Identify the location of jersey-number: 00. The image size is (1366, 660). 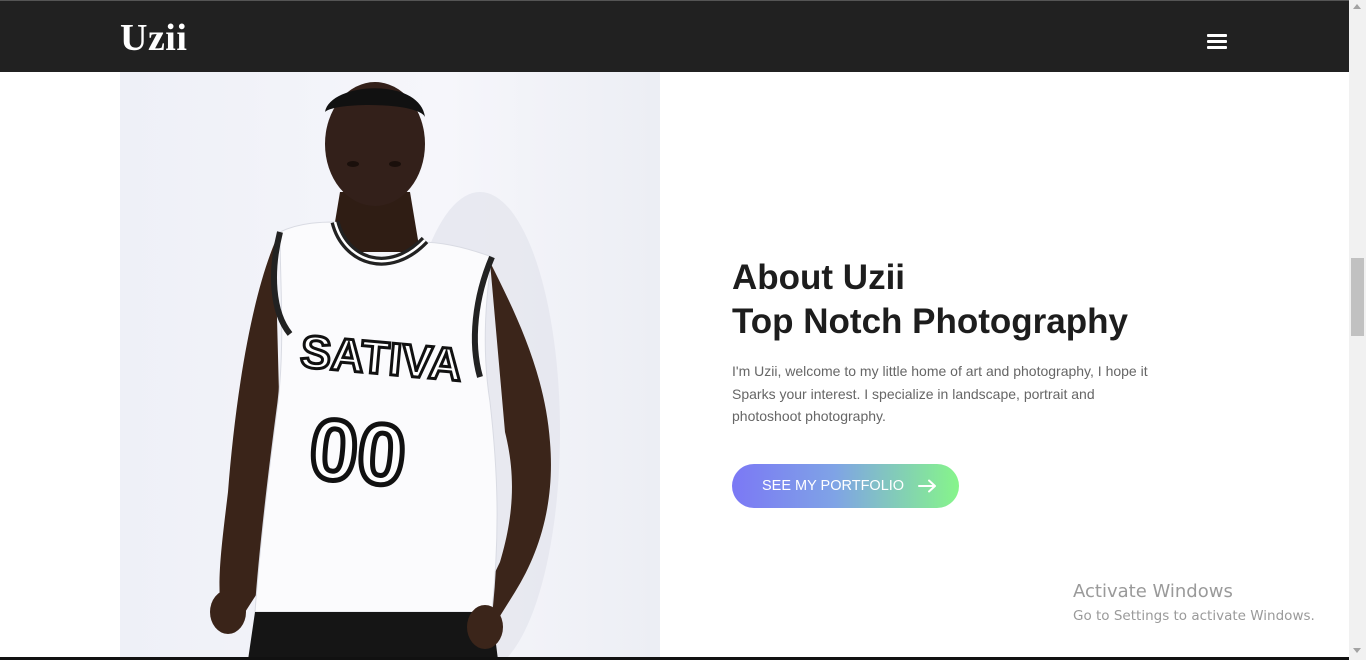
(358, 453).